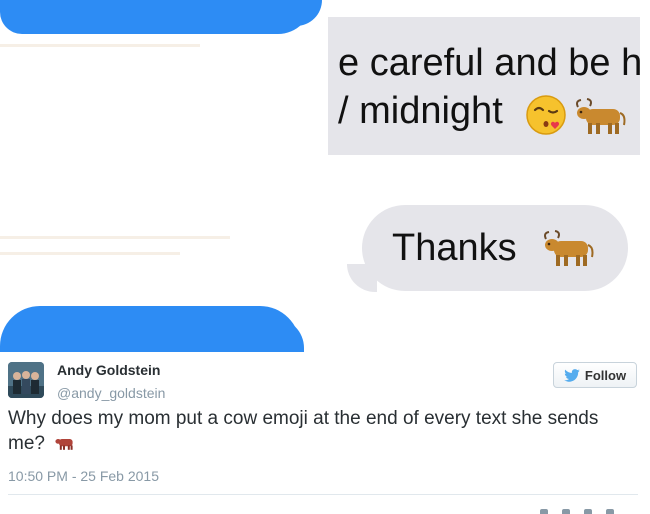 This screenshot has width=650, height=514. Describe the element at coordinates (323, 494) in the screenshot. I see `divider` at that location.